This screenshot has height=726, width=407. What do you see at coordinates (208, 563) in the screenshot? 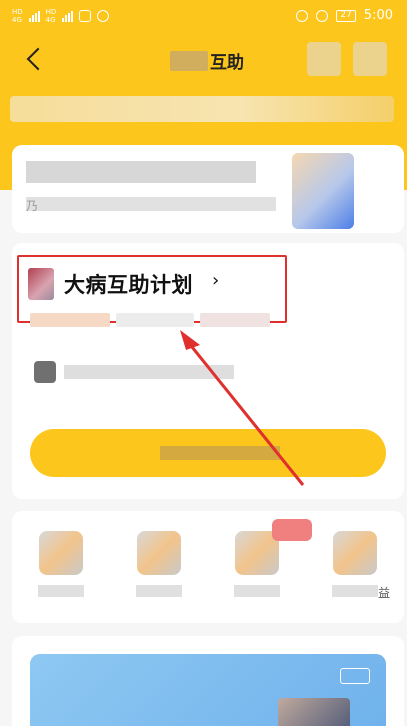
I see `services-grid: 益` at bounding box center [208, 563].